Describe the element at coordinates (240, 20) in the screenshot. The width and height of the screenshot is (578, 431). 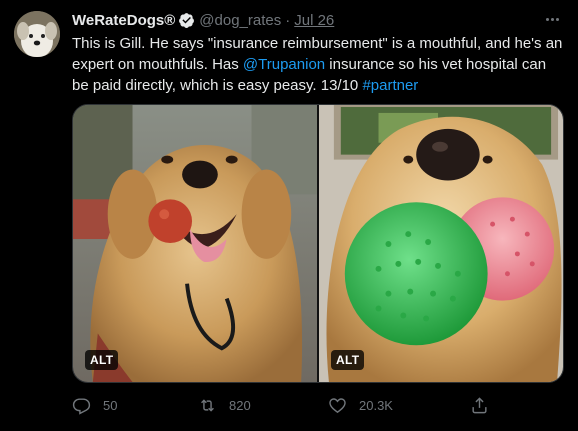
I see `author-handle: @dog_rates` at that location.